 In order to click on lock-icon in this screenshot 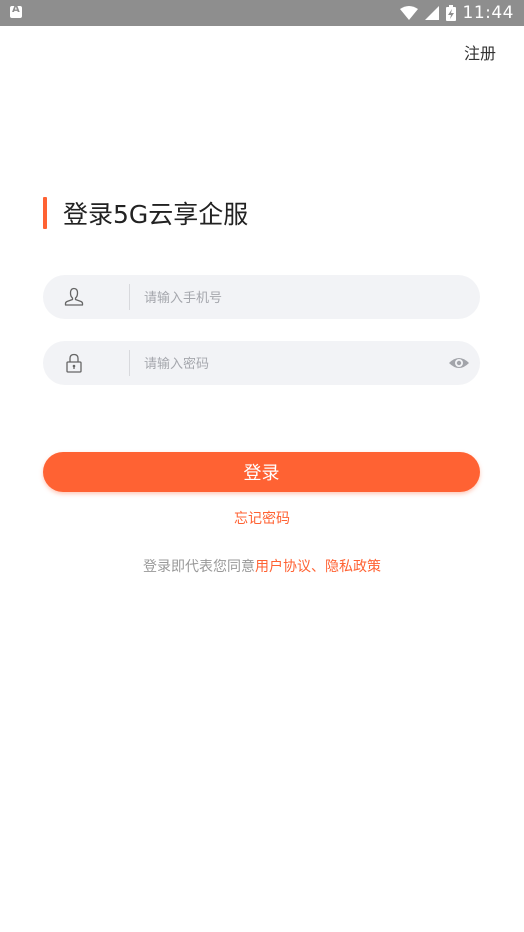, I will do `click(74, 363)`.